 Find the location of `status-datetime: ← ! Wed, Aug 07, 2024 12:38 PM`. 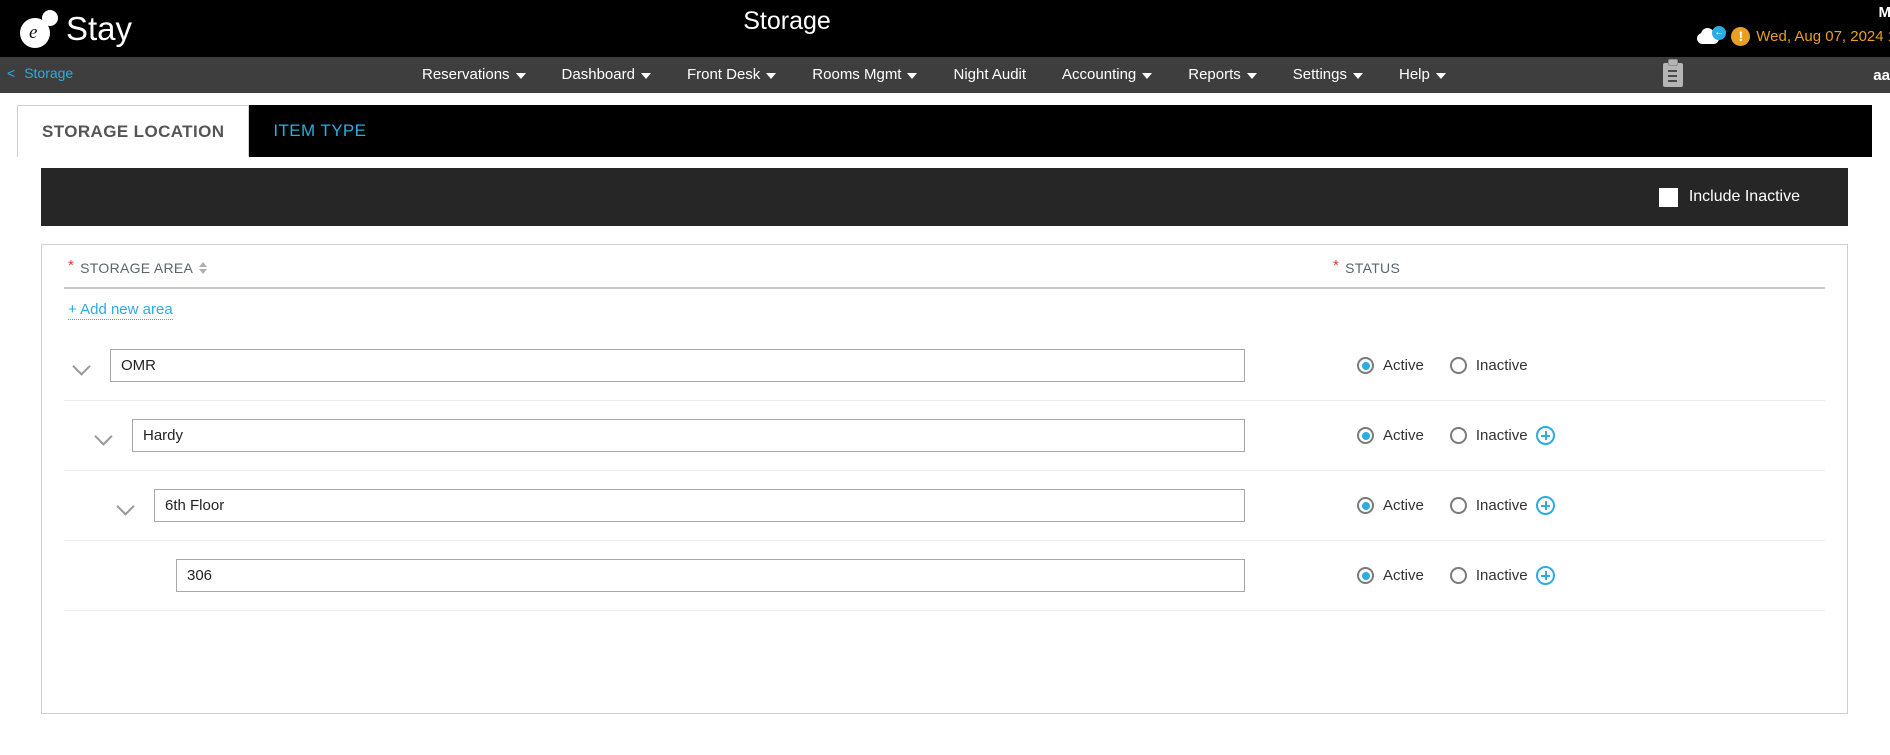

status-datetime: ← ! Wed, Aug 07, 2024 12:38 PM is located at coordinates (1792, 36).